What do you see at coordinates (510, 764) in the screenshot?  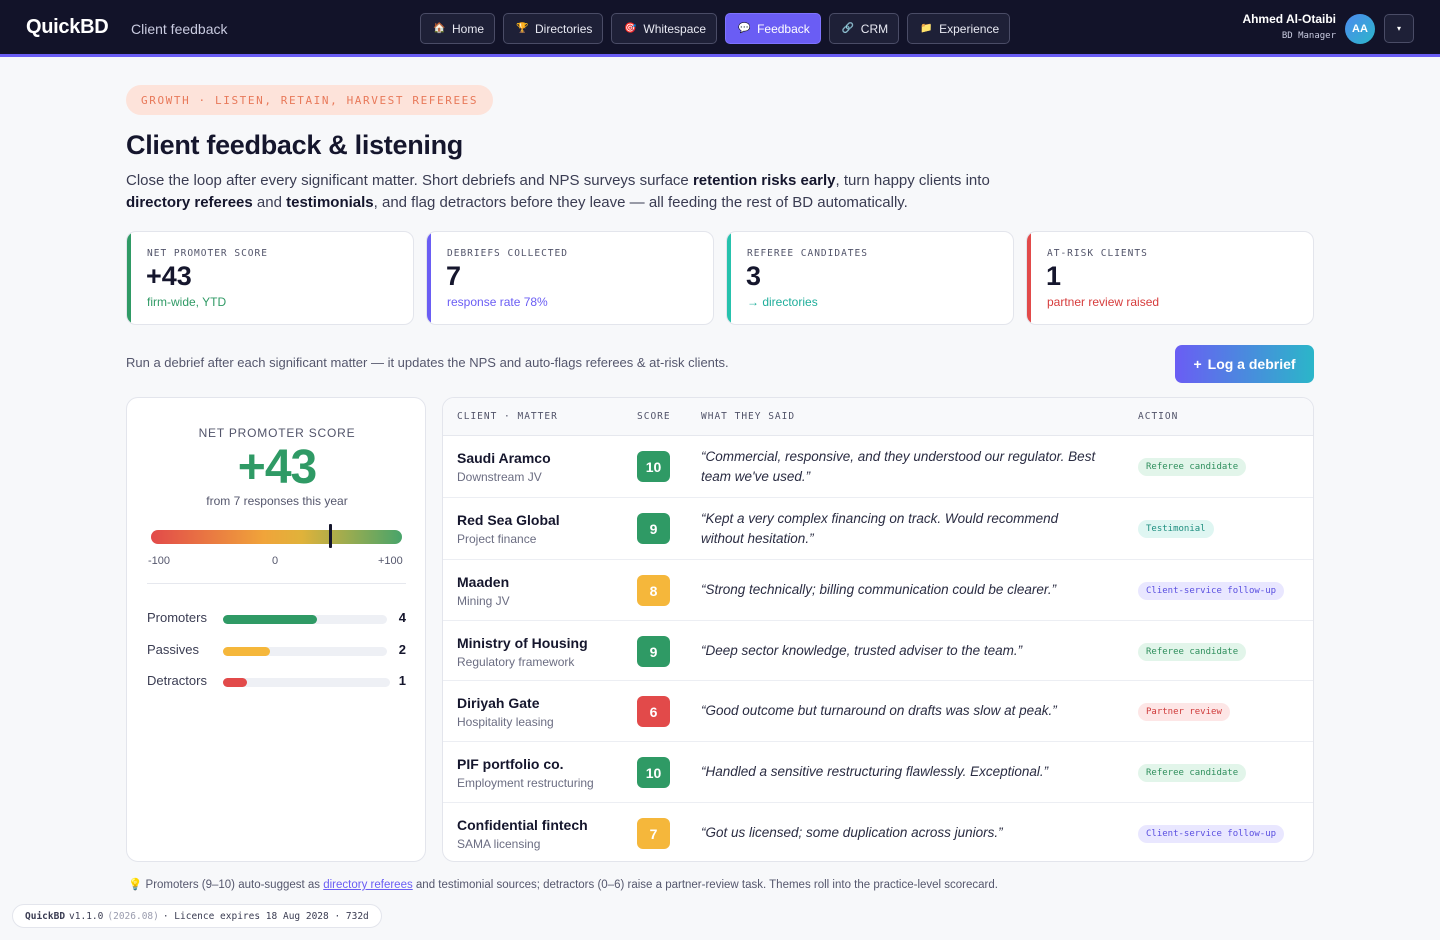 I see `client-name: PIF portfolio co.` at bounding box center [510, 764].